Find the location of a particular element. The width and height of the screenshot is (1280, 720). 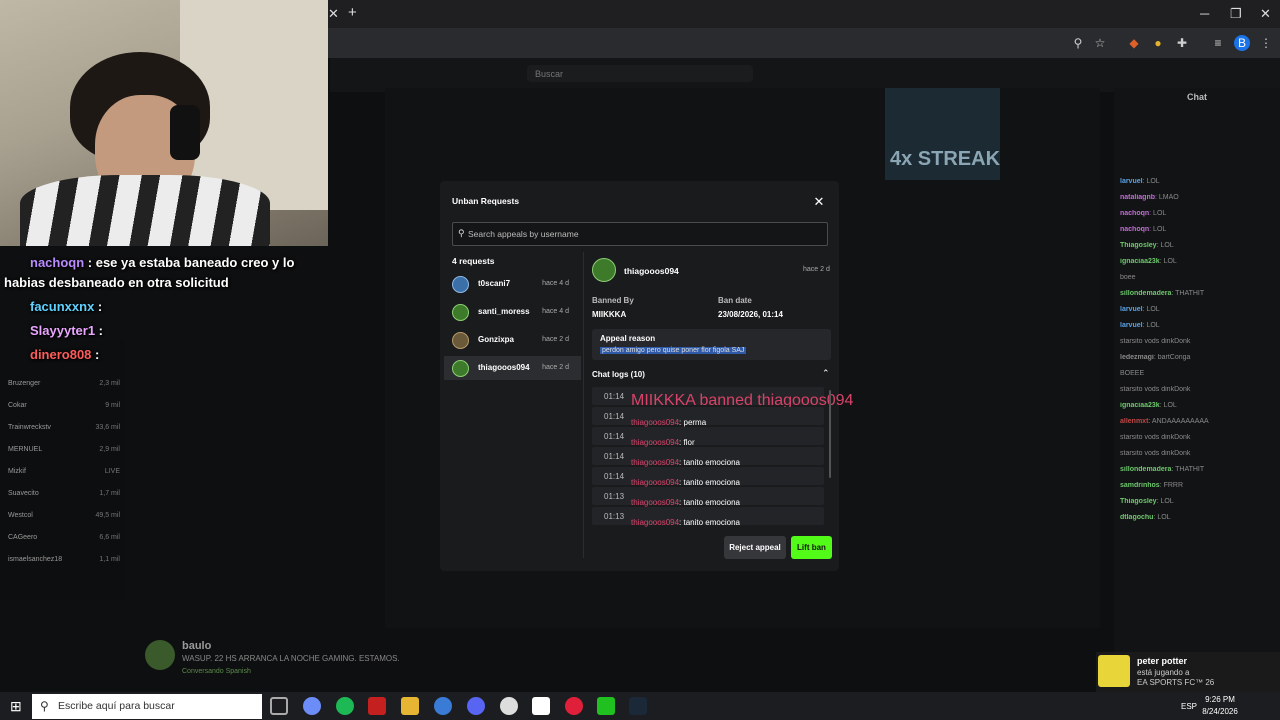

avatar is located at coordinates (460, 284).